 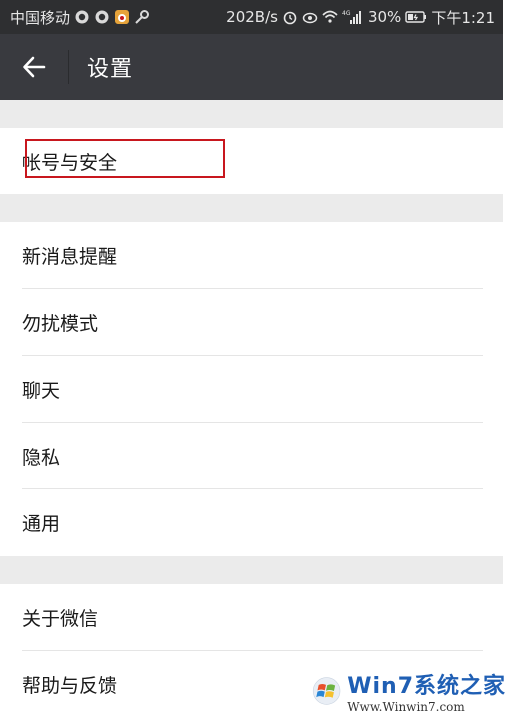 What do you see at coordinates (251, 522) in the screenshot?
I see `settings-item-general: 通用` at bounding box center [251, 522].